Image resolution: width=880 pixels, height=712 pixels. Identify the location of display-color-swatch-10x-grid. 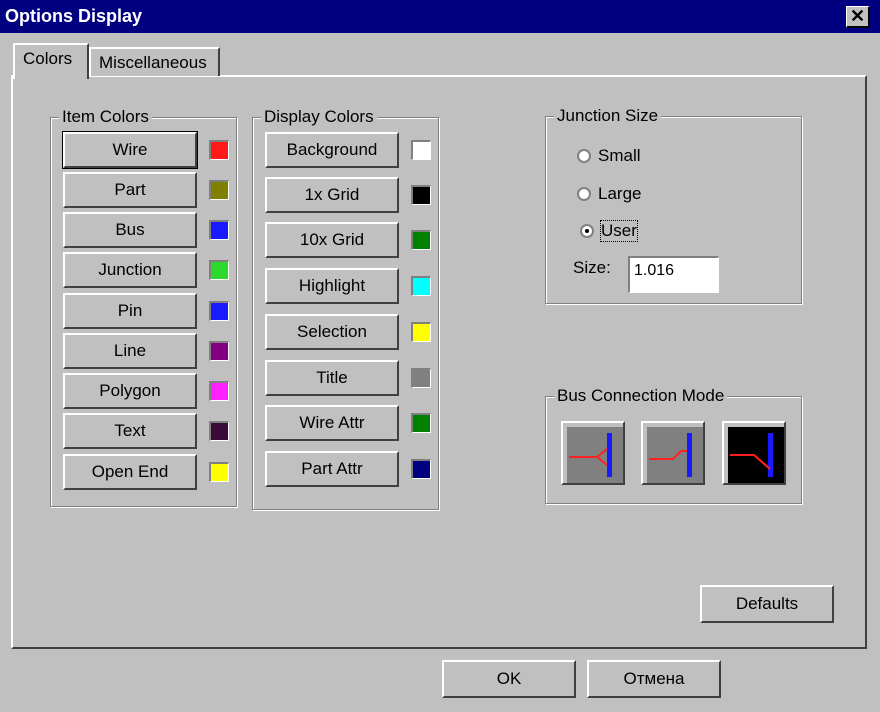
(421, 240).